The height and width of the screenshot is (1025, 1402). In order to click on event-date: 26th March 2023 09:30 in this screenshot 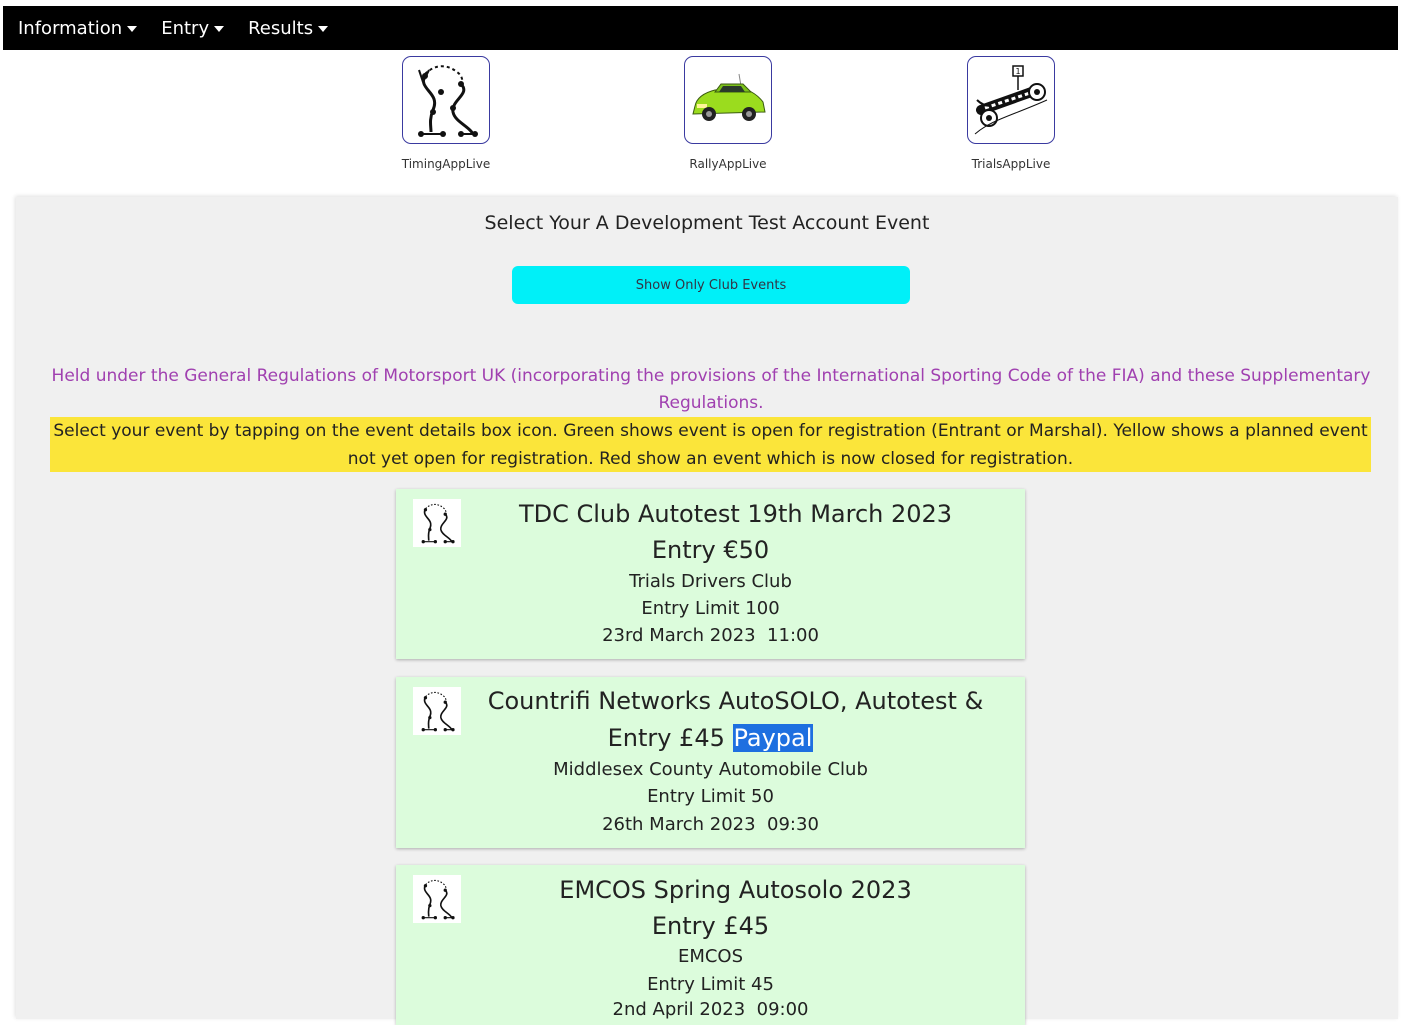, I will do `click(710, 824)`.